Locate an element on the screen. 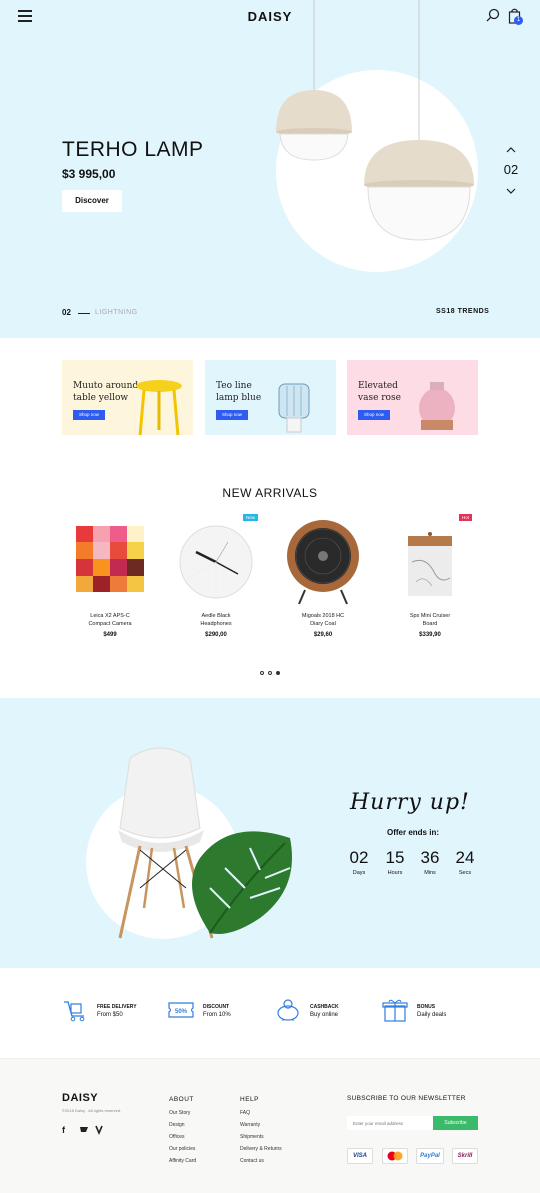  twitter-icon is located at coordinates (84, 1129).